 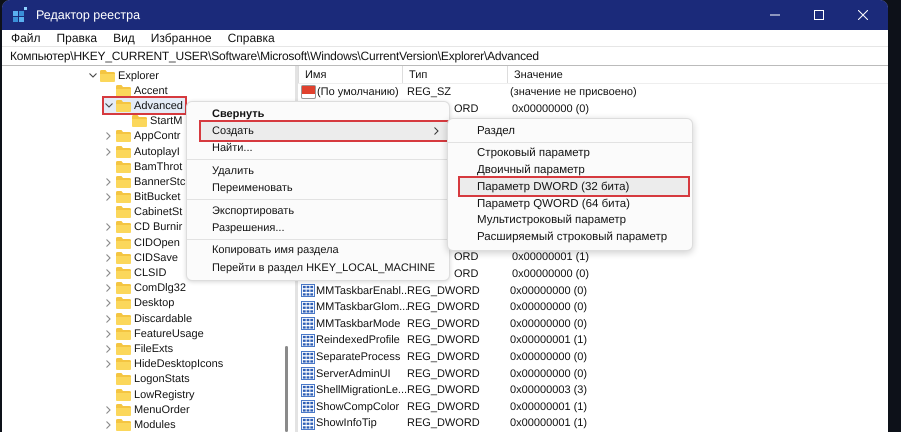 I want to click on window-title: Редактор реестра, so click(x=88, y=15).